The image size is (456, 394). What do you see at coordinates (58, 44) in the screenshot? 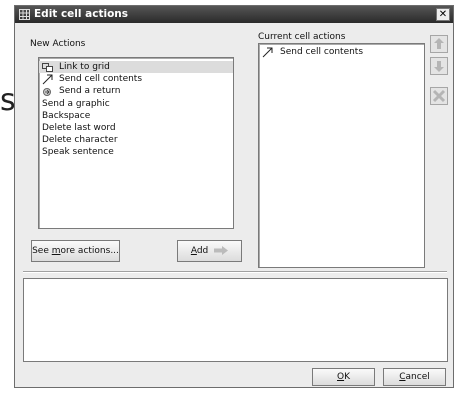
I see `new-actions-label: New Actions` at bounding box center [58, 44].